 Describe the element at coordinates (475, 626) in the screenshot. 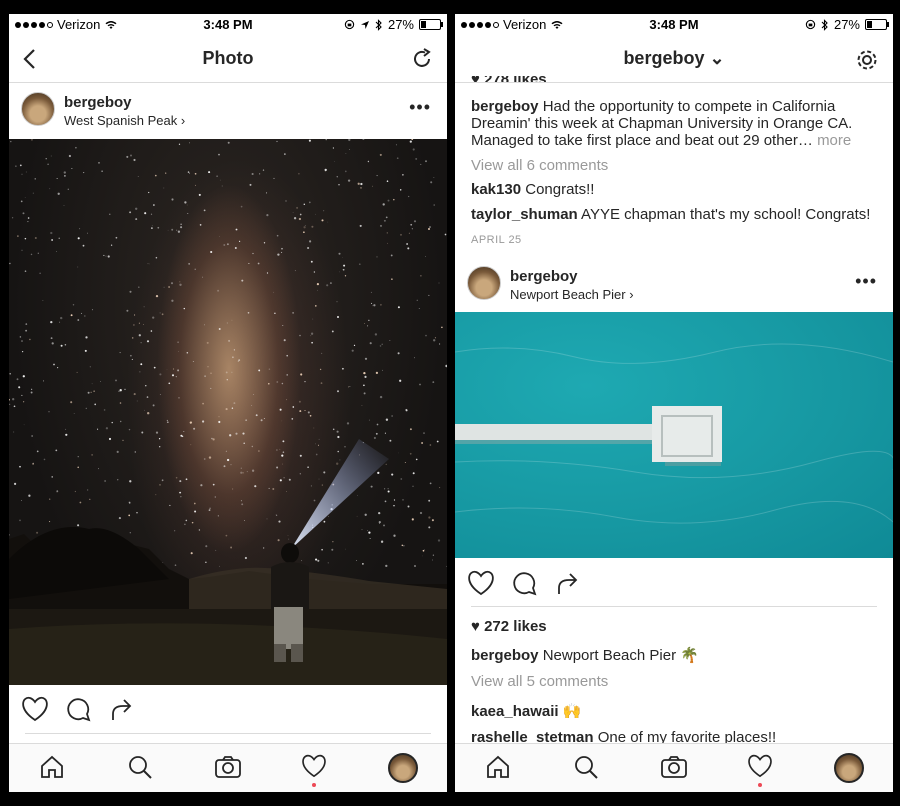

I see `likes-heart-icon: ♥` at that location.